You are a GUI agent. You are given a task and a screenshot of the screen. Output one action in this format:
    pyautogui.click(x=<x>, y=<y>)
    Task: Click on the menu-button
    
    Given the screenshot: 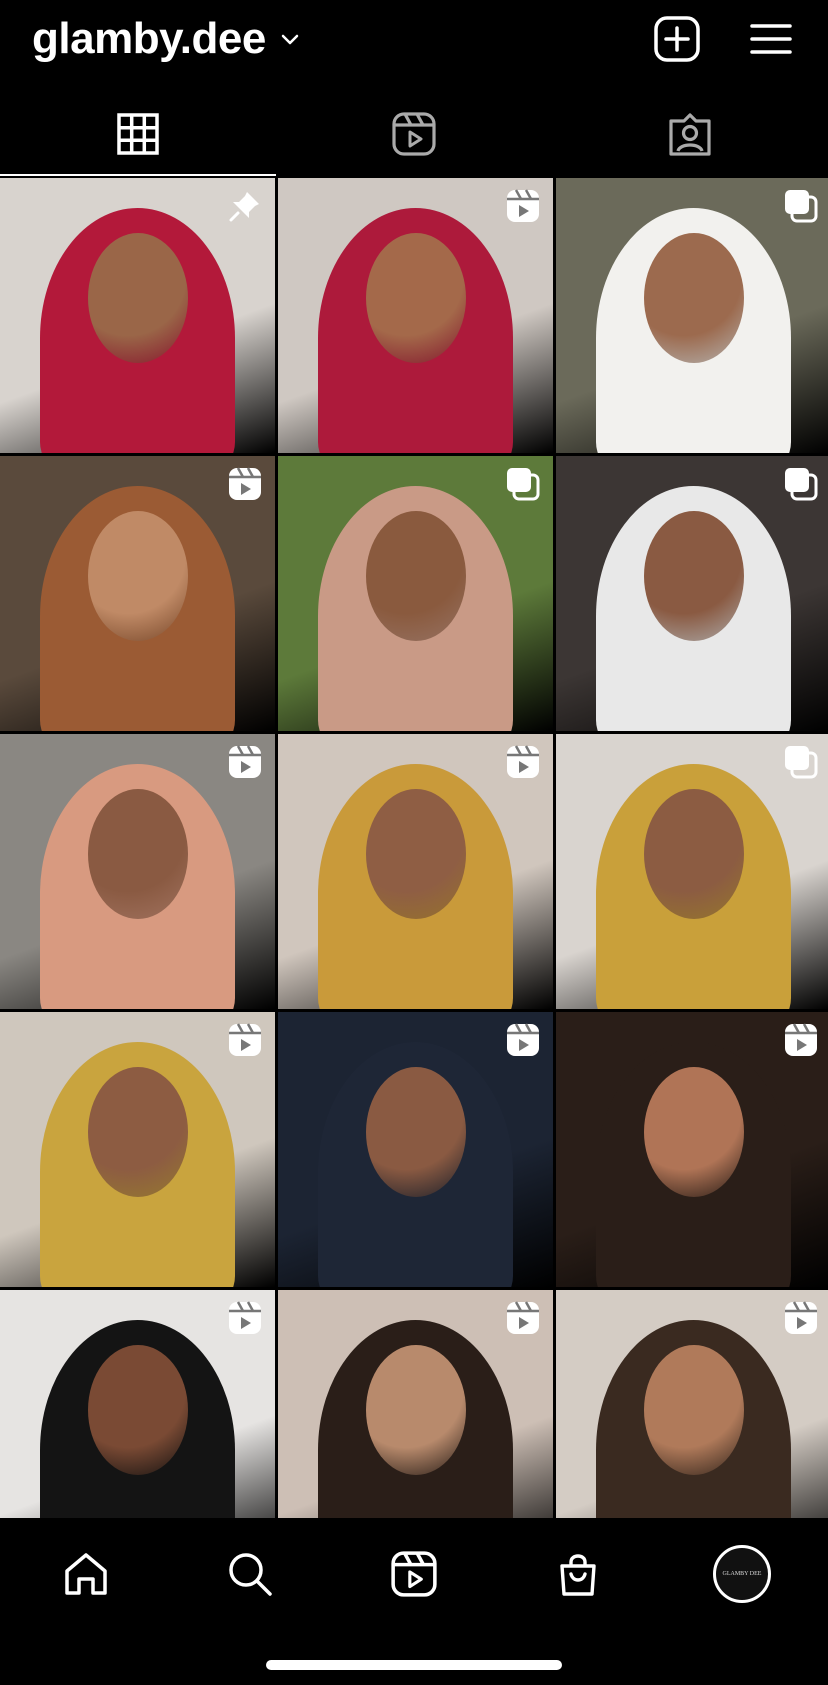 What is the action you would take?
    pyautogui.click(x=771, y=39)
    